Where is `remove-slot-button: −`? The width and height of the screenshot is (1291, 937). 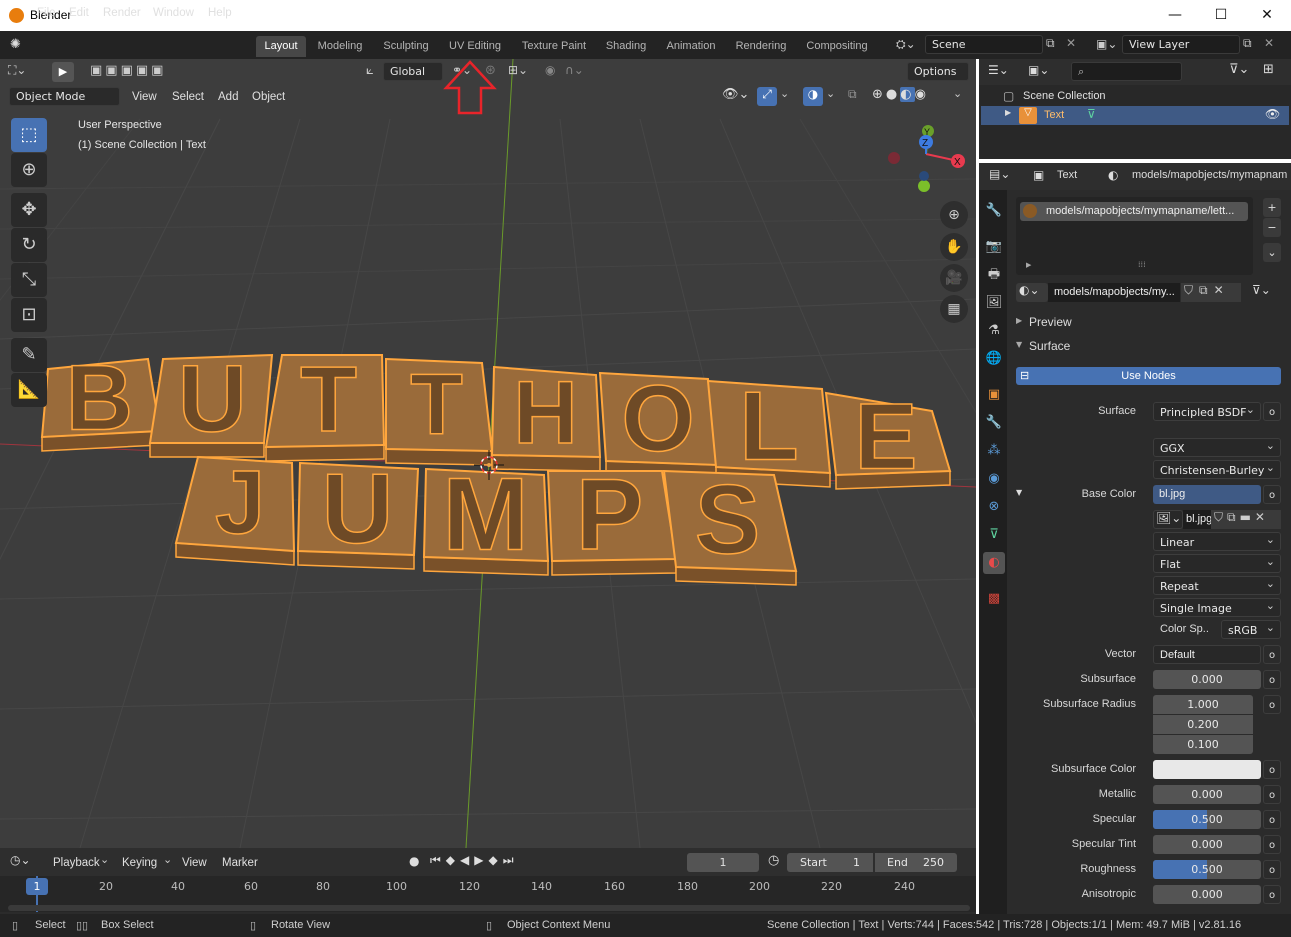 remove-slot-button: − is located at coordinates (1272, 227).